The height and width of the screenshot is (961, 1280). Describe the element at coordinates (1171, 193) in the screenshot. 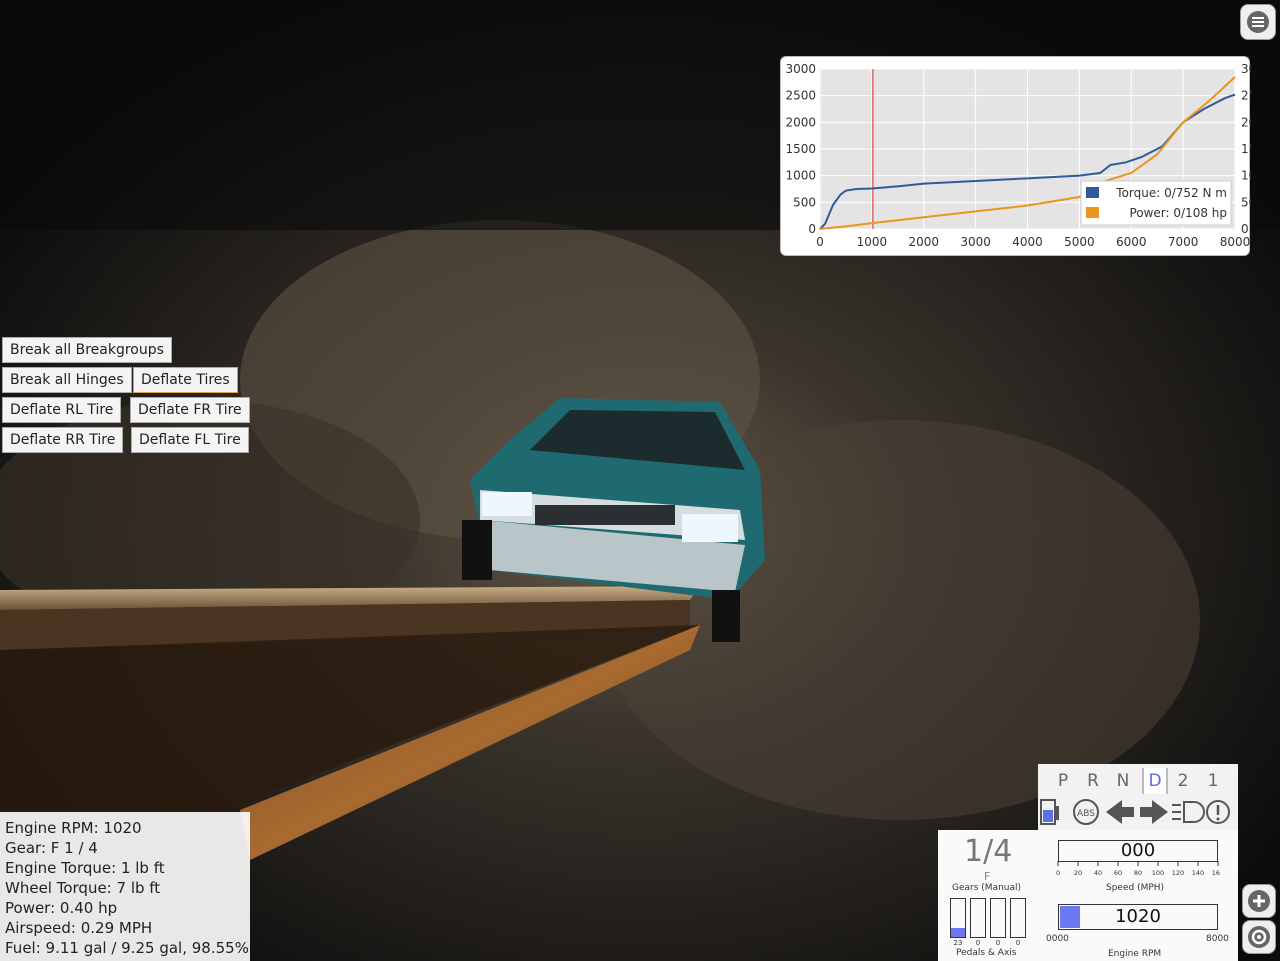

I see `legend-torque-label: Torque: 0/752 N m` at that location.